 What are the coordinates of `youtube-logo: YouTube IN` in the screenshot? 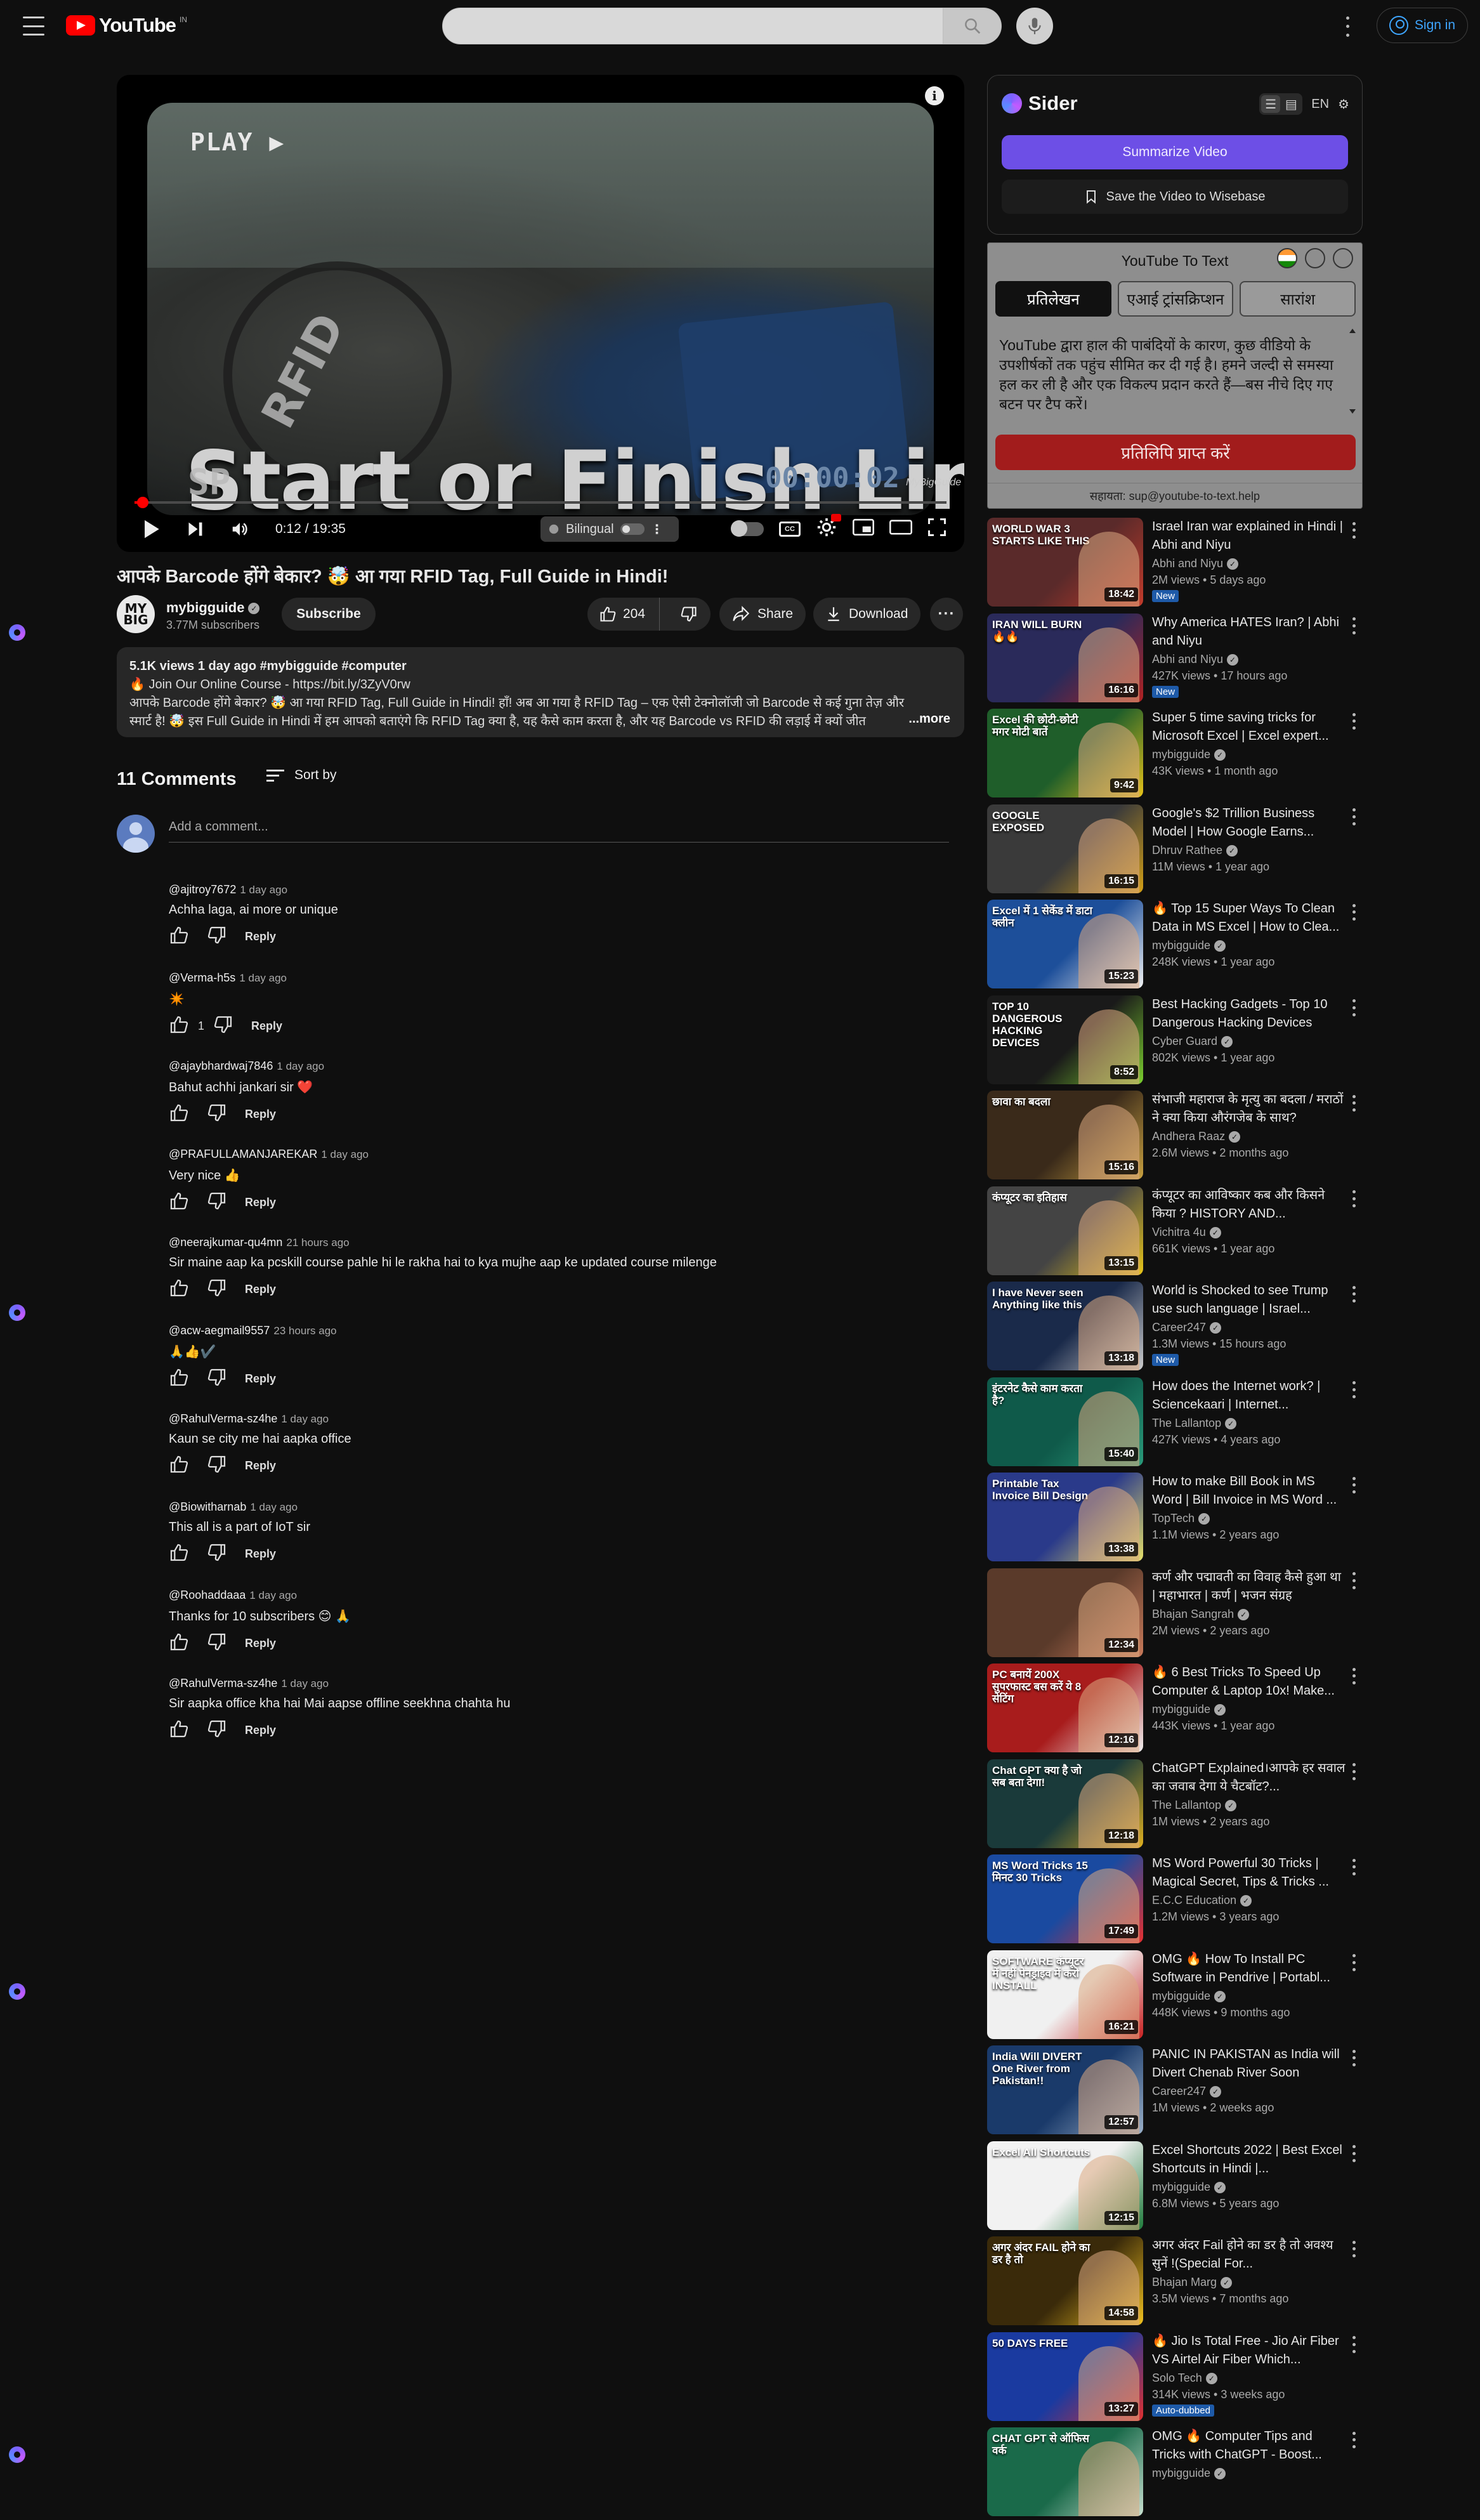 It's located at (126, 26).